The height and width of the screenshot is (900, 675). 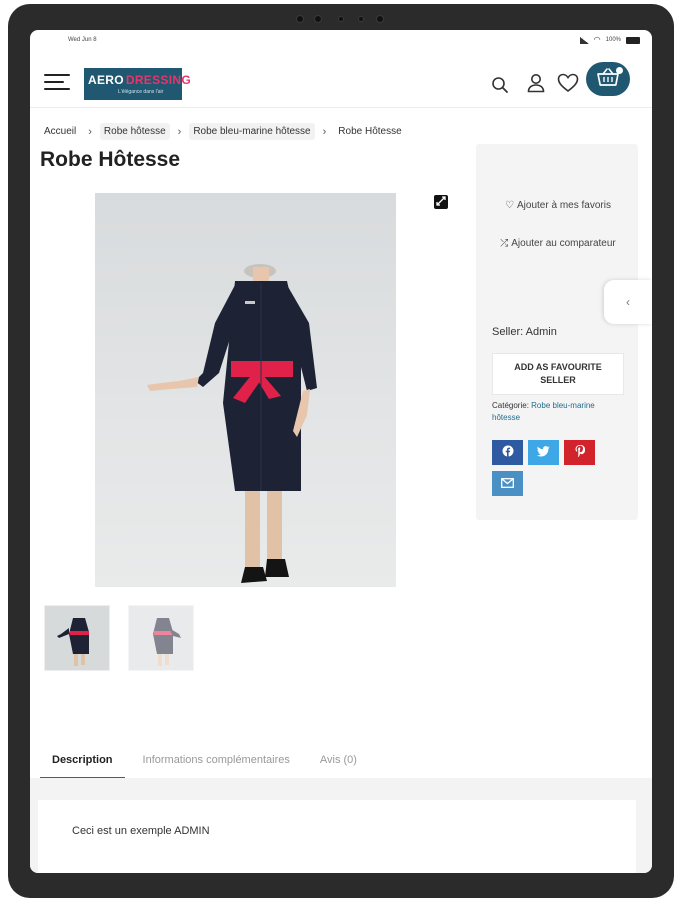 I want to click on status-icons: ◠ 100%, so click(x=609, y=39).